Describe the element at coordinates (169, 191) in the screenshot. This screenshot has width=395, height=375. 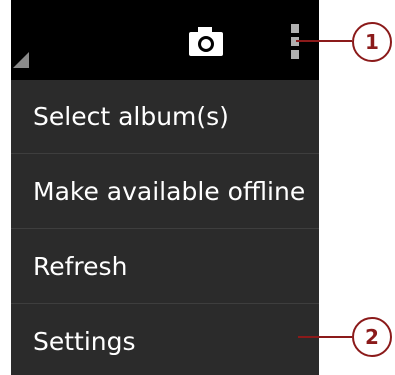
I see `menu-item-label: Make available offline` at that location.